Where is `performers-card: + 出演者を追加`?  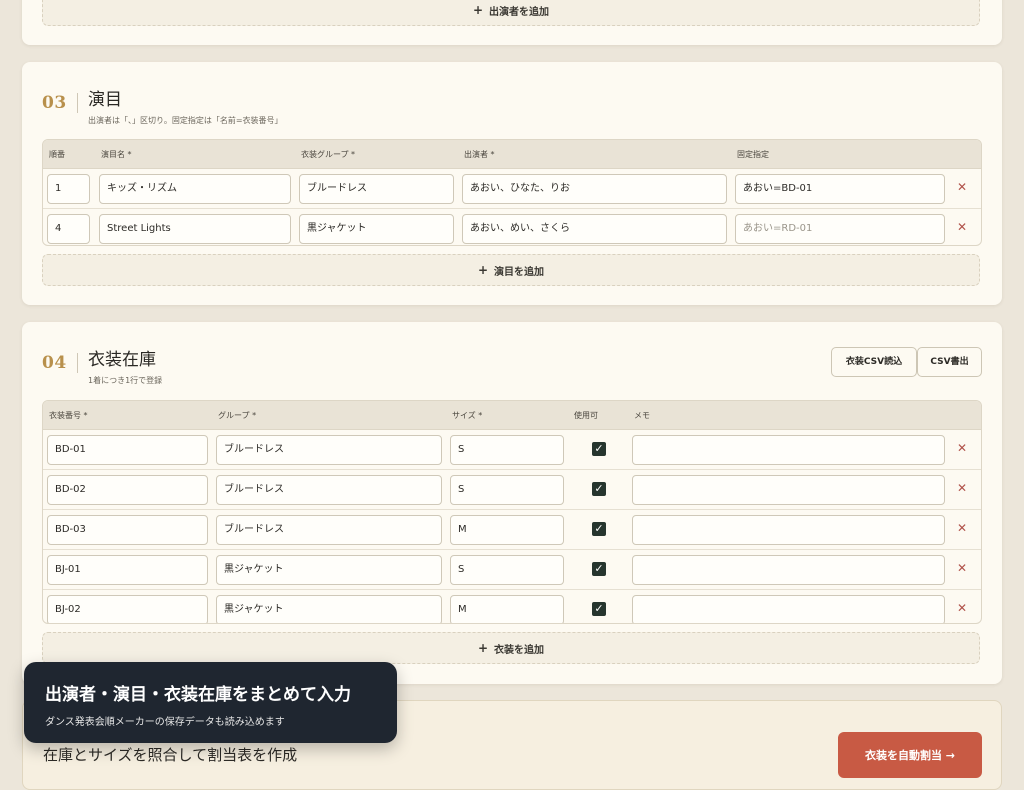 performers-card: + 出演者を追加 is located at coordinates (512, 22).